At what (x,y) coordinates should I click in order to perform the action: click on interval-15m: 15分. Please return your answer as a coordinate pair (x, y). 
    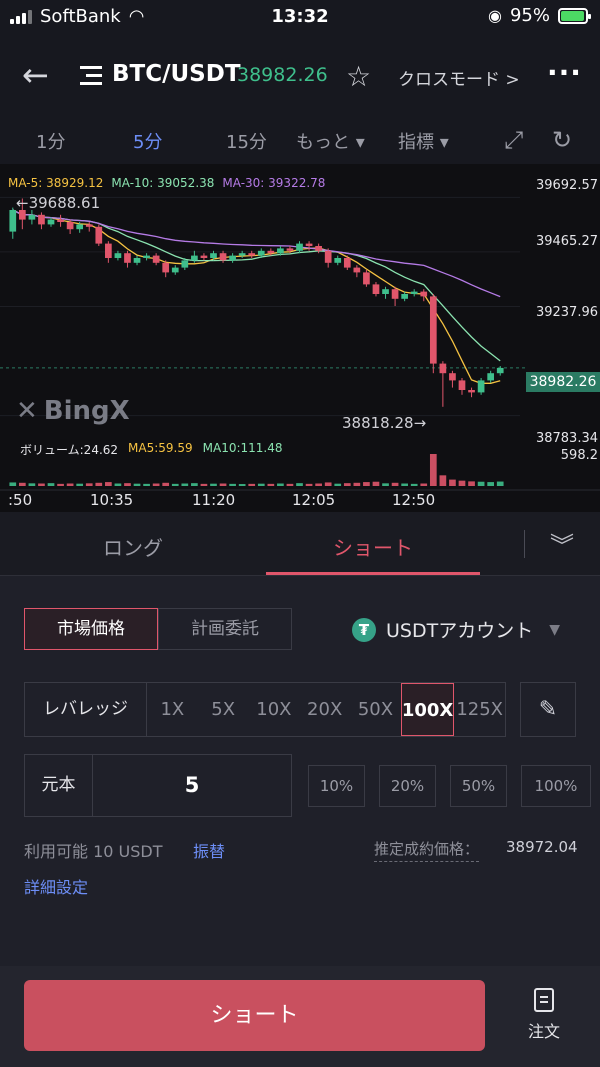
    Looking at the image, I should click on (246, 141).